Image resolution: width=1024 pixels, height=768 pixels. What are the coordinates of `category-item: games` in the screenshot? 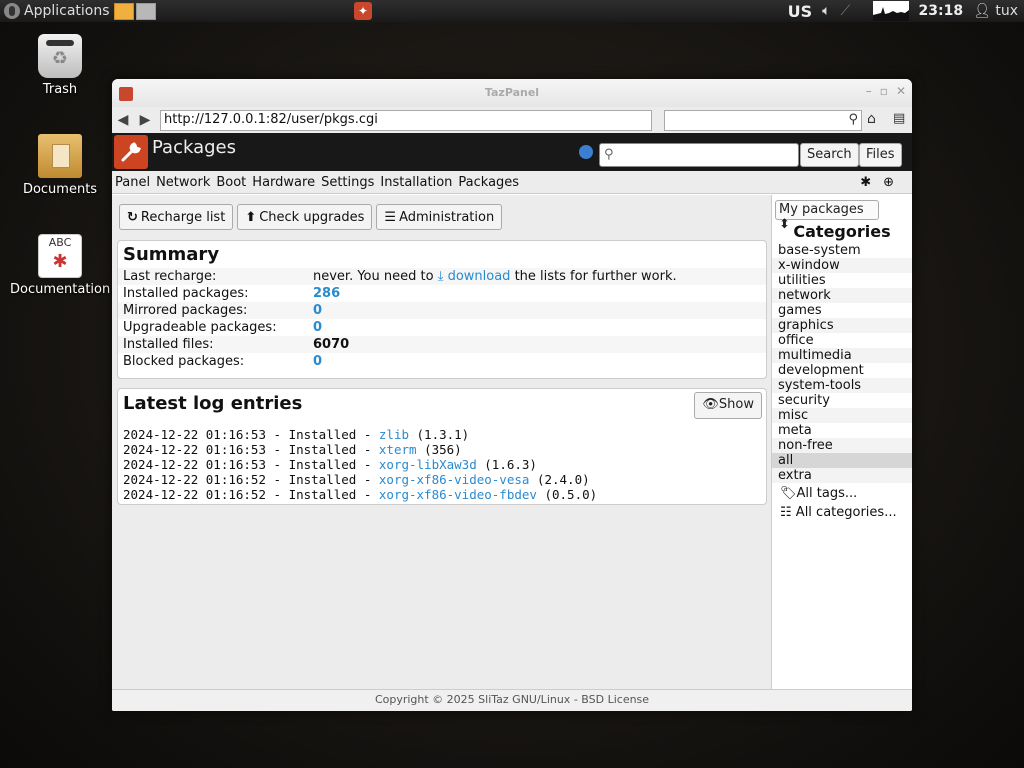 It's located at (842, 310).